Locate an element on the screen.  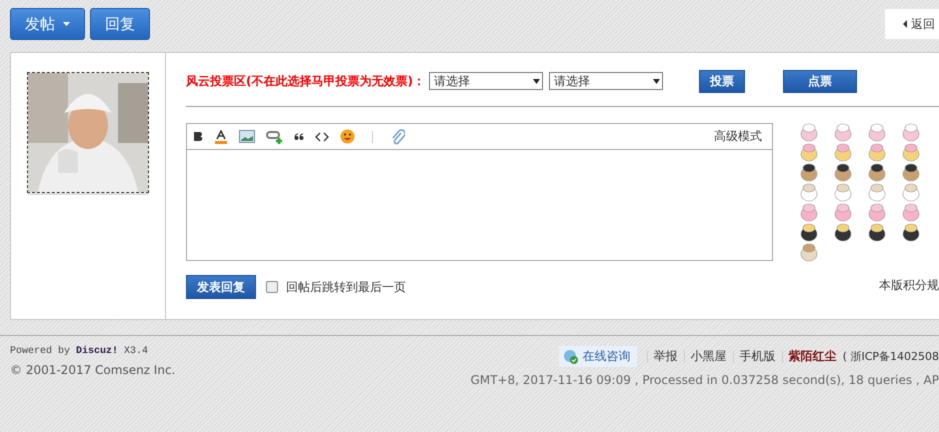
post-button: 回复 is located at coordinates (120, 24).